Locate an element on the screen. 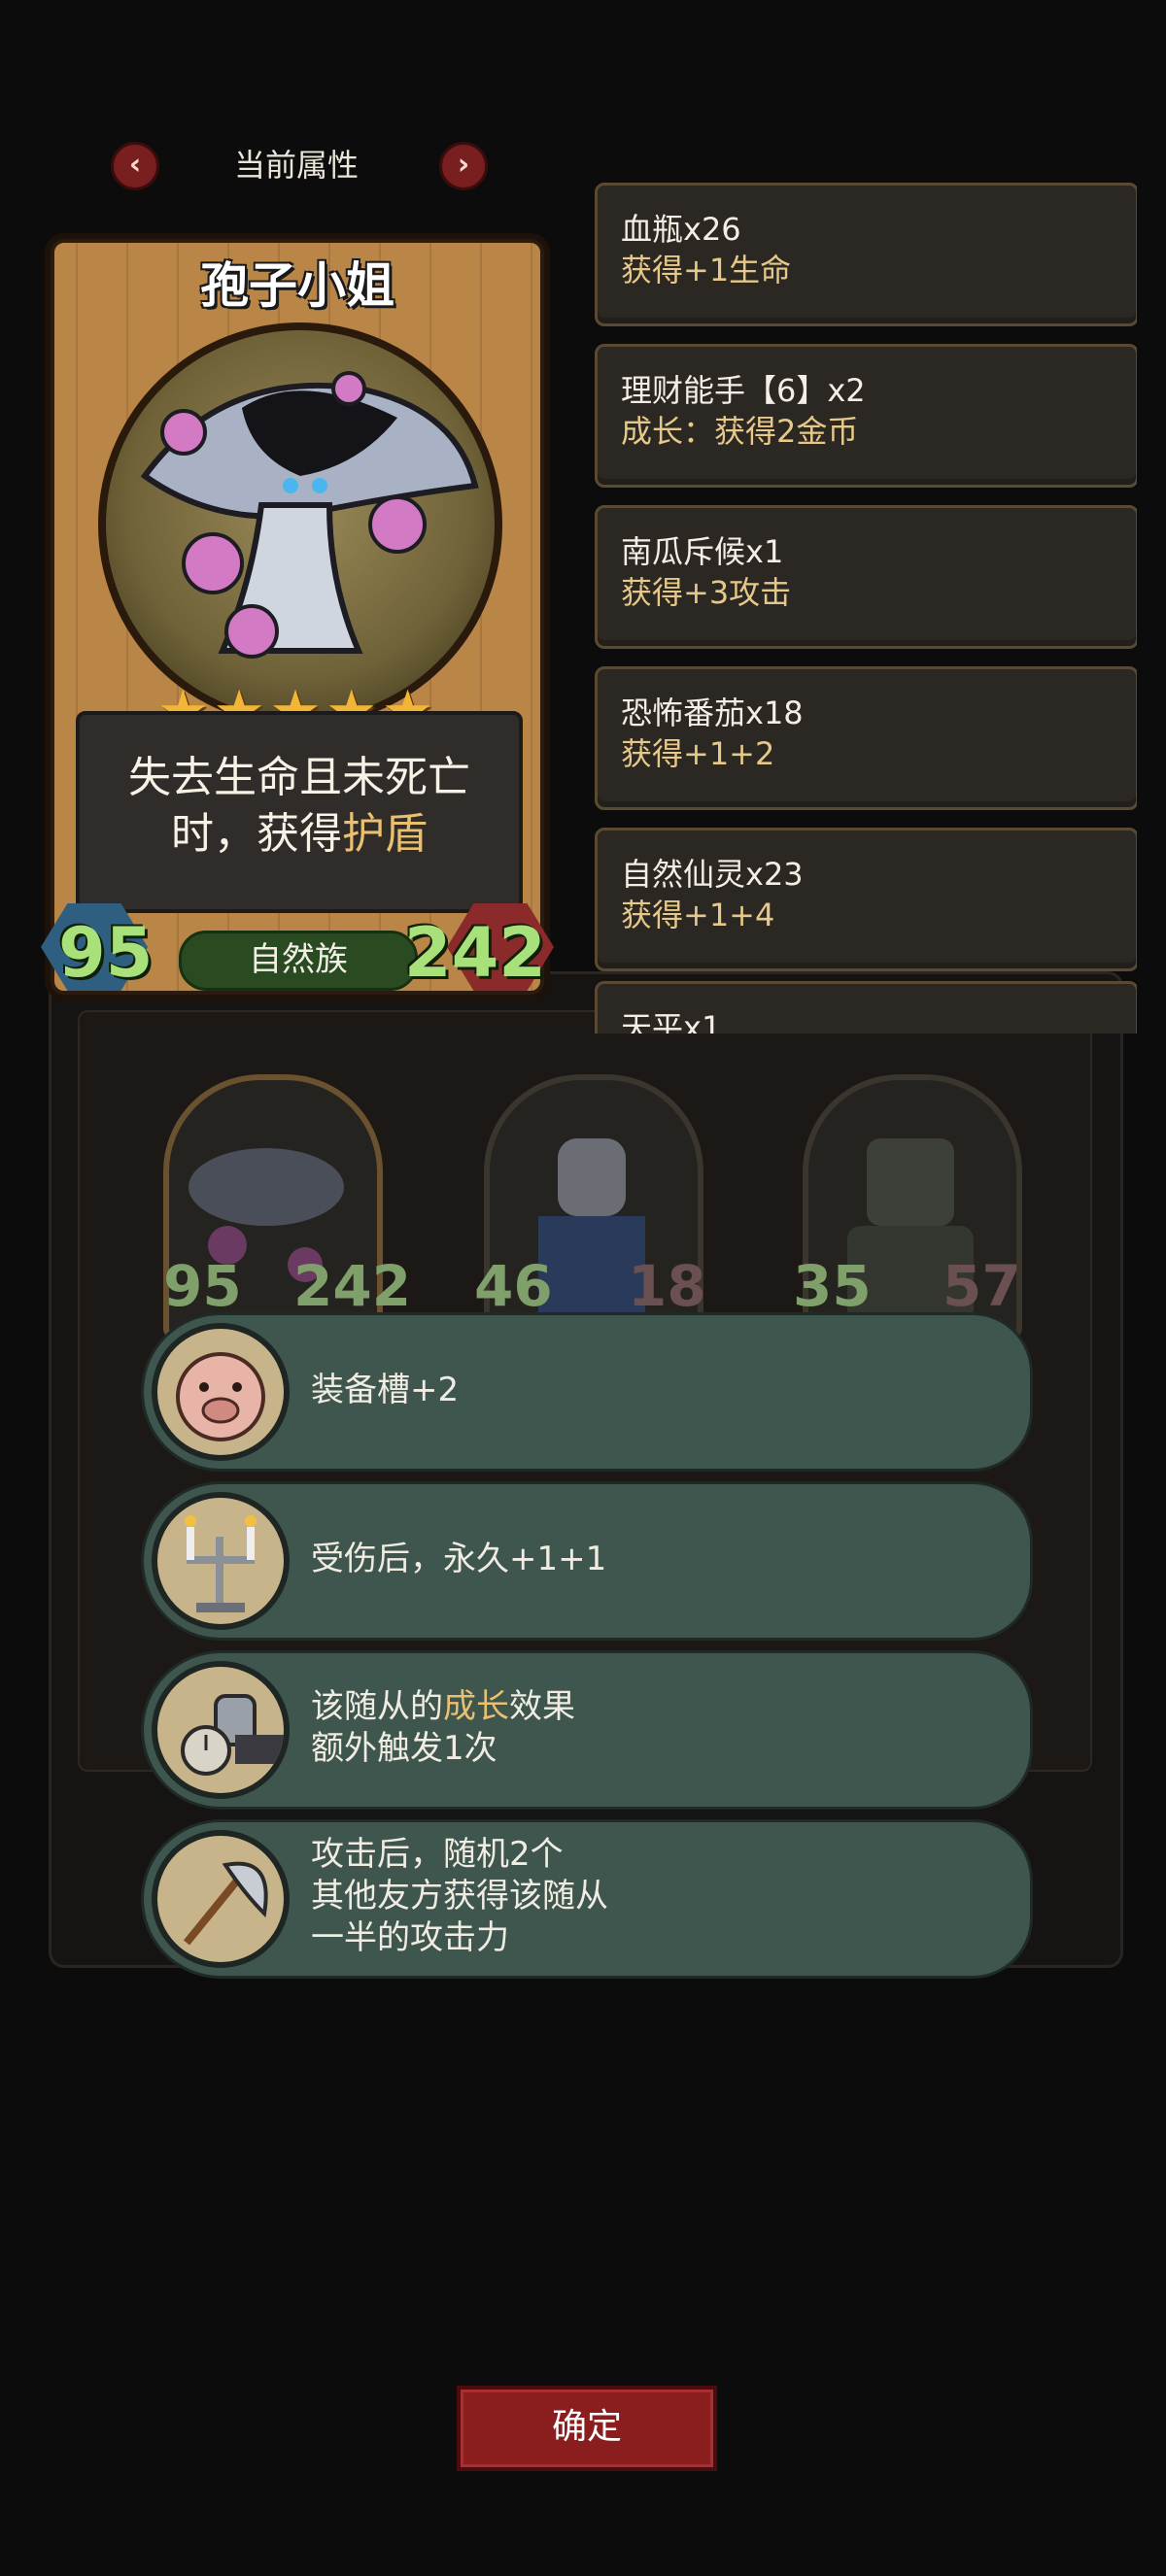  confirm-button: 确定 is located at coordinates (587, 2428).